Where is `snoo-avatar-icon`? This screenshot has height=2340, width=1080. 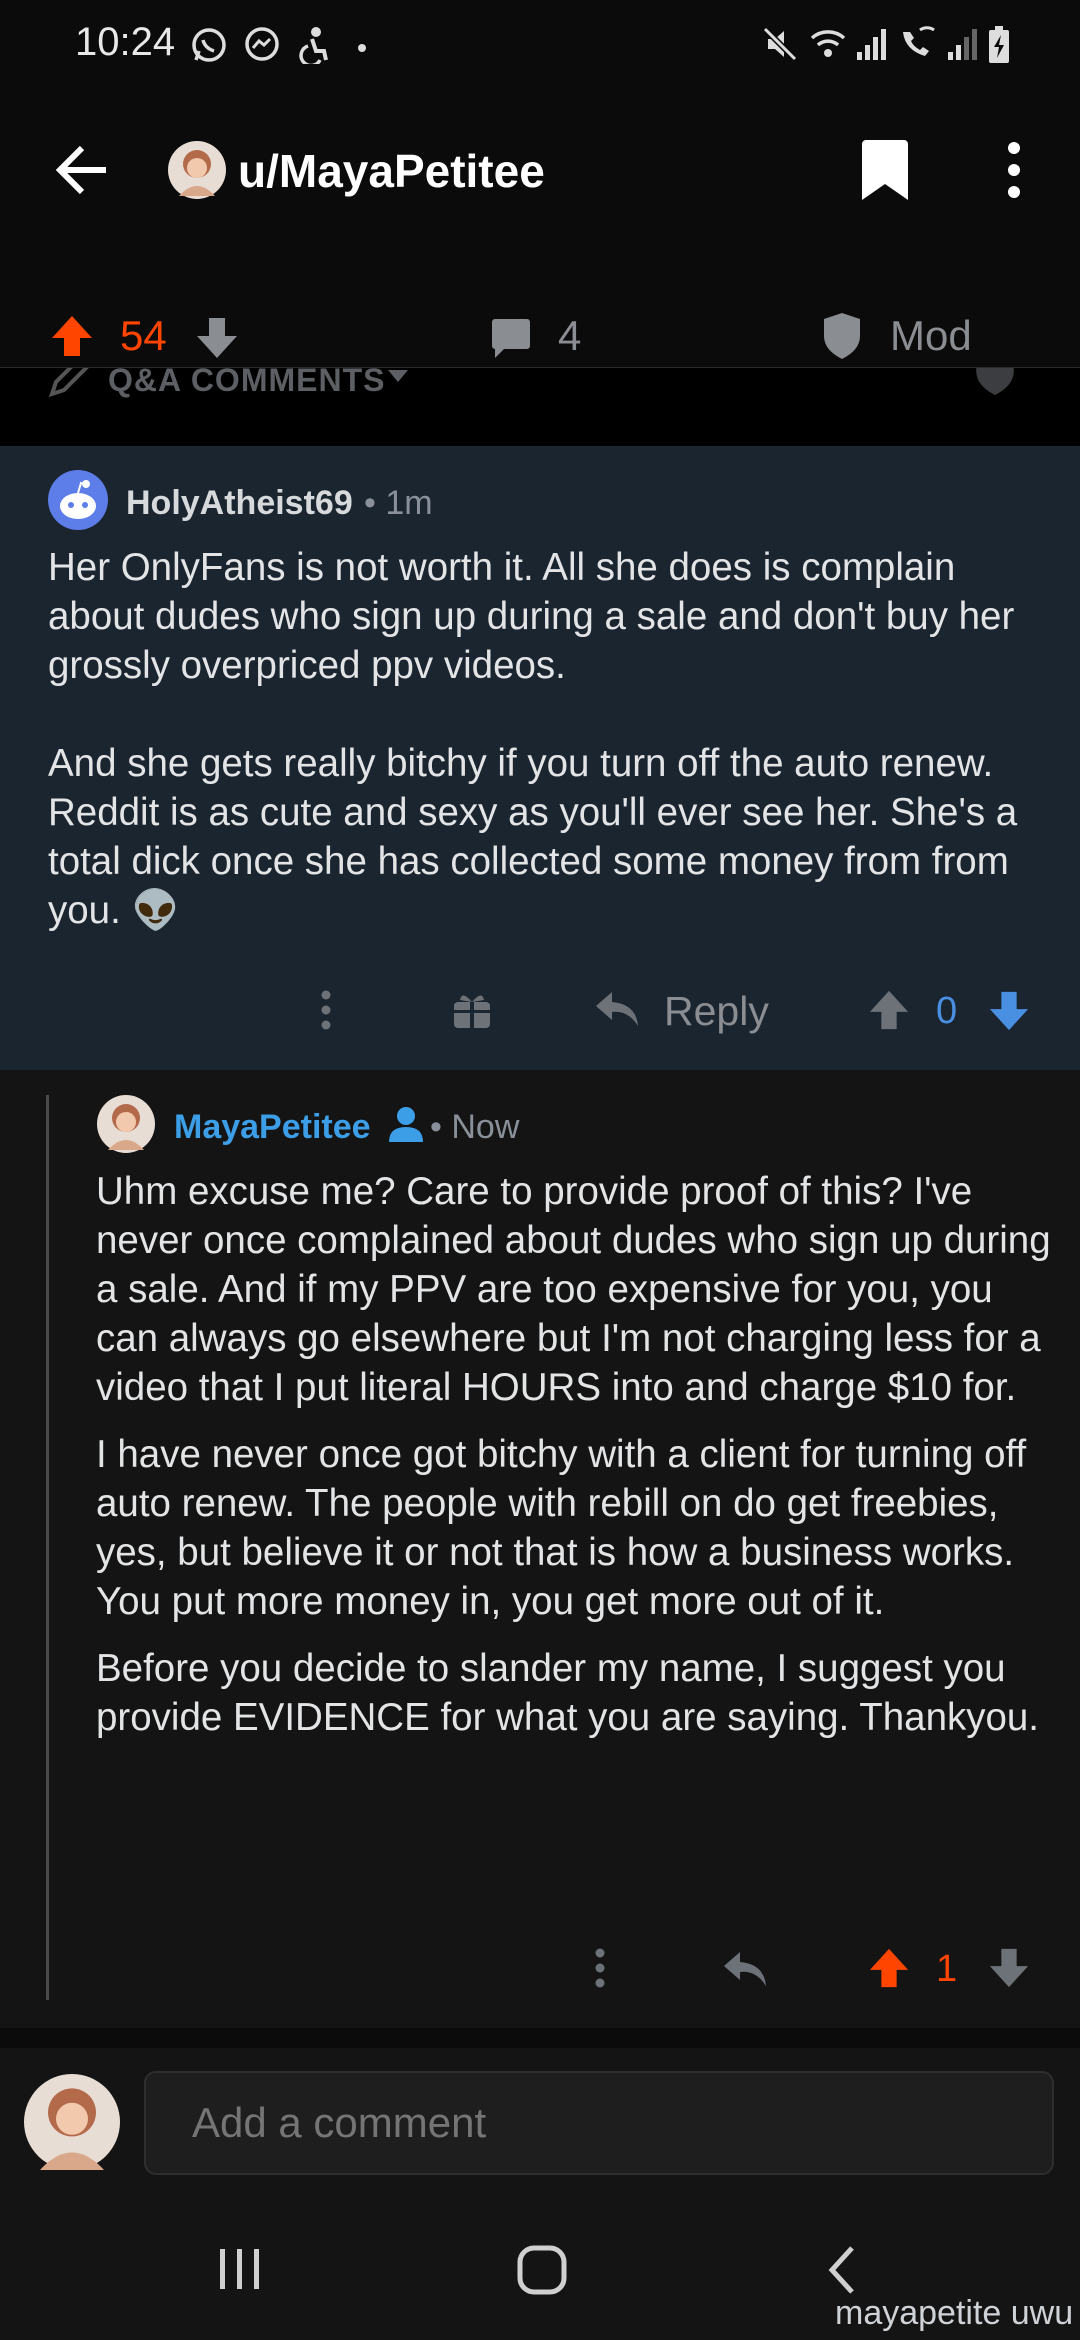
snoo-avatar-icon is located at coordinates (78, 502).